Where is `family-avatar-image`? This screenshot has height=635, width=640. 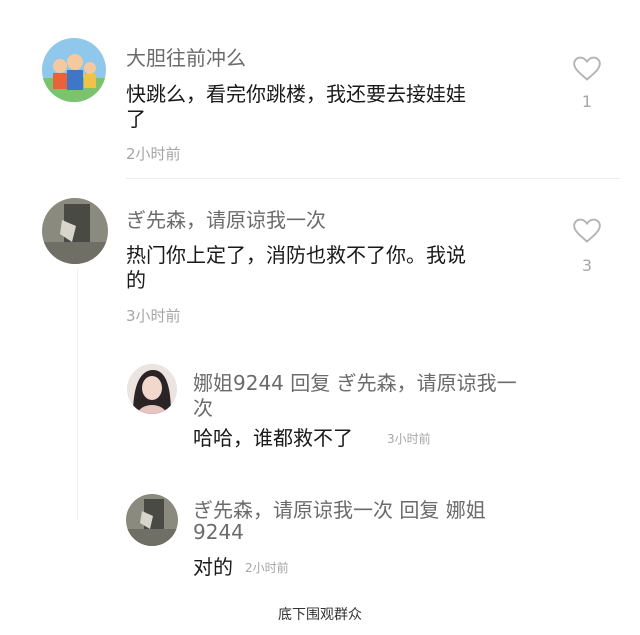 family-avatar-image is located at coordinates (74, 70).